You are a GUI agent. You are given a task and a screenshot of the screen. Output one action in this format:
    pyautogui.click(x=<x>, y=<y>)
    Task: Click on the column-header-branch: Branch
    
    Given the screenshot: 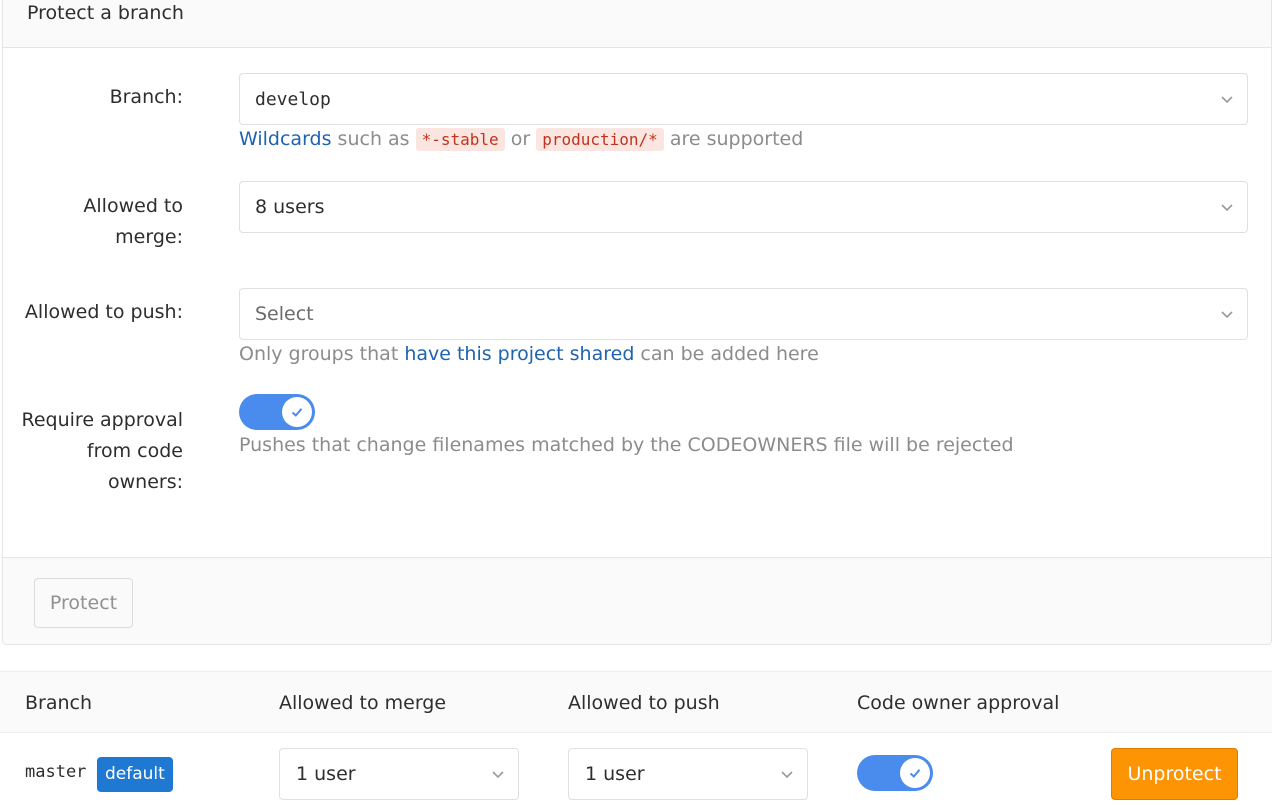 What is the action you would take?
    pyautogui.click(x=59, y=703)
    